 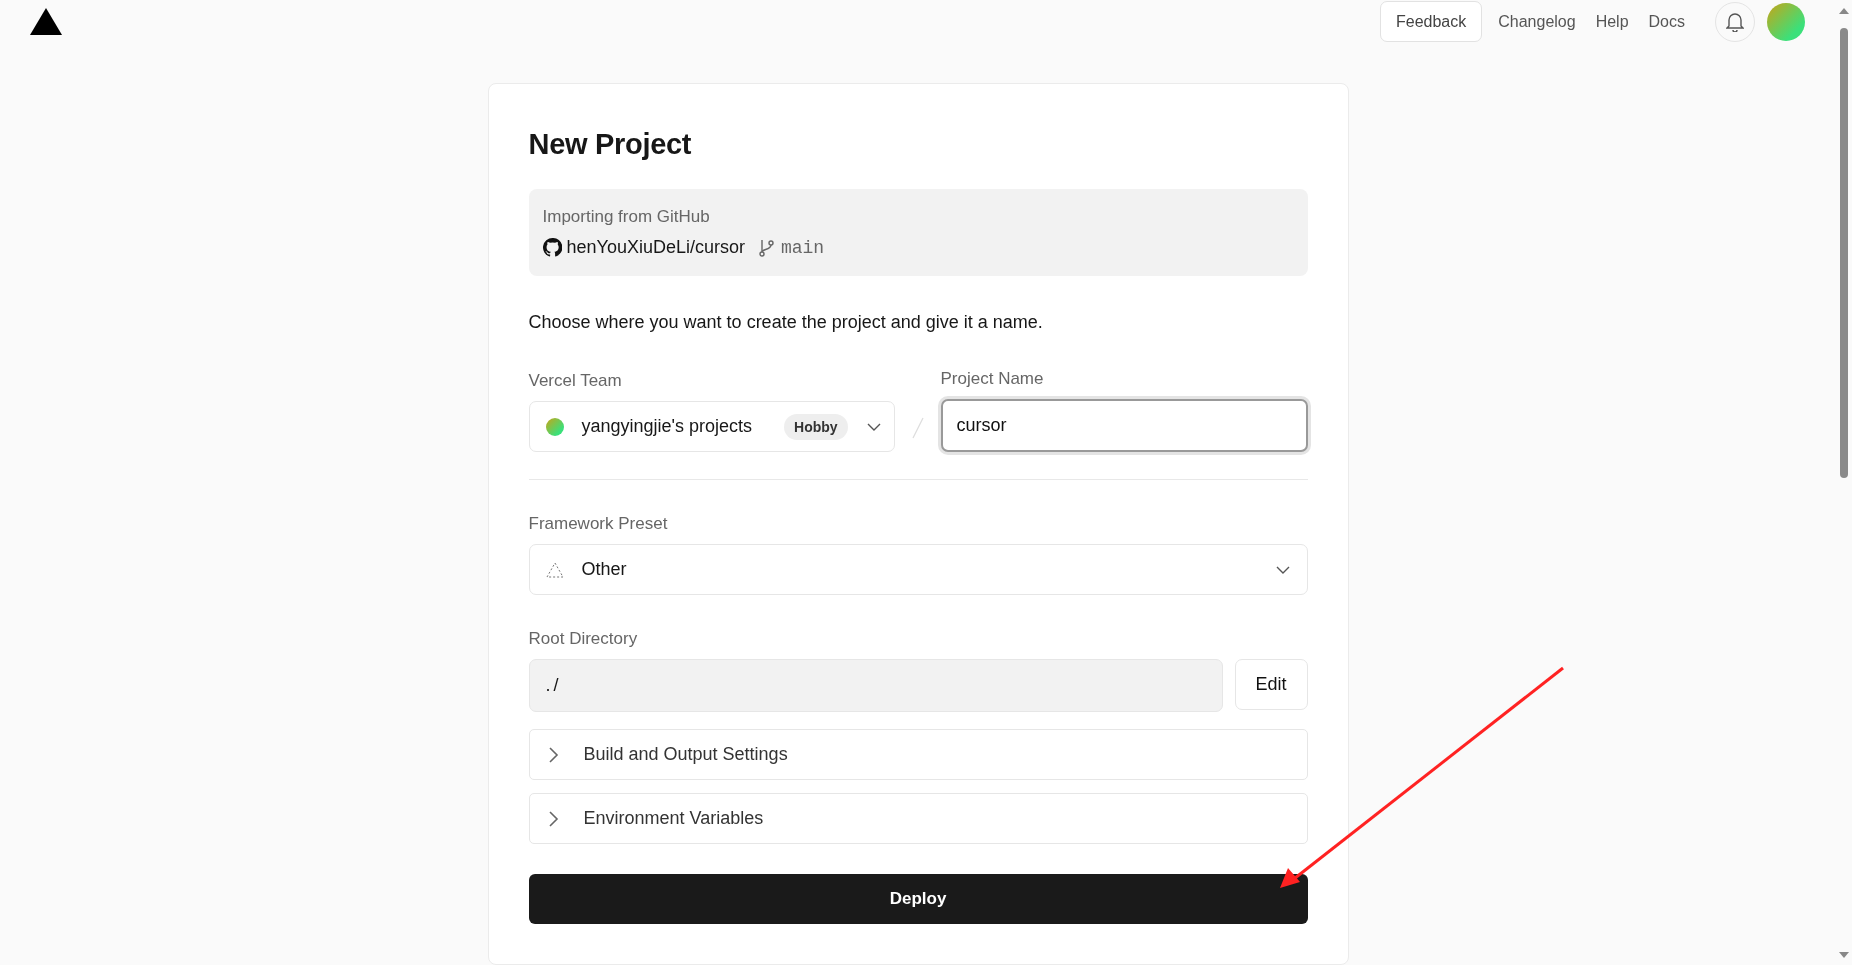 What do you see at coordinates (1537, 21) in the screenshot?
I see `nav-link: Changelog` at bounding box center [1537, 21].